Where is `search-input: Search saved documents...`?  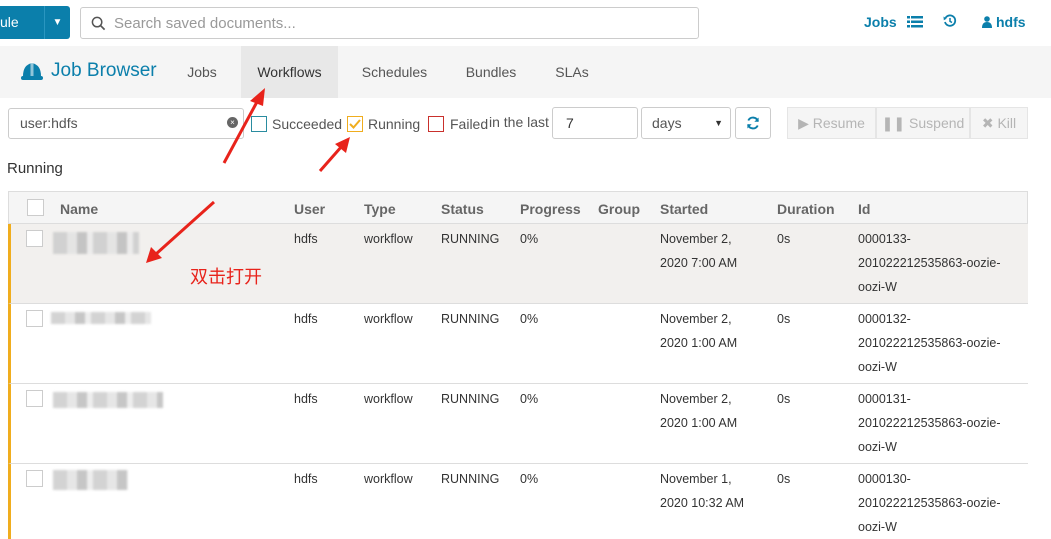 search-input: Search saved documents... is located at coordinates (389, 23).